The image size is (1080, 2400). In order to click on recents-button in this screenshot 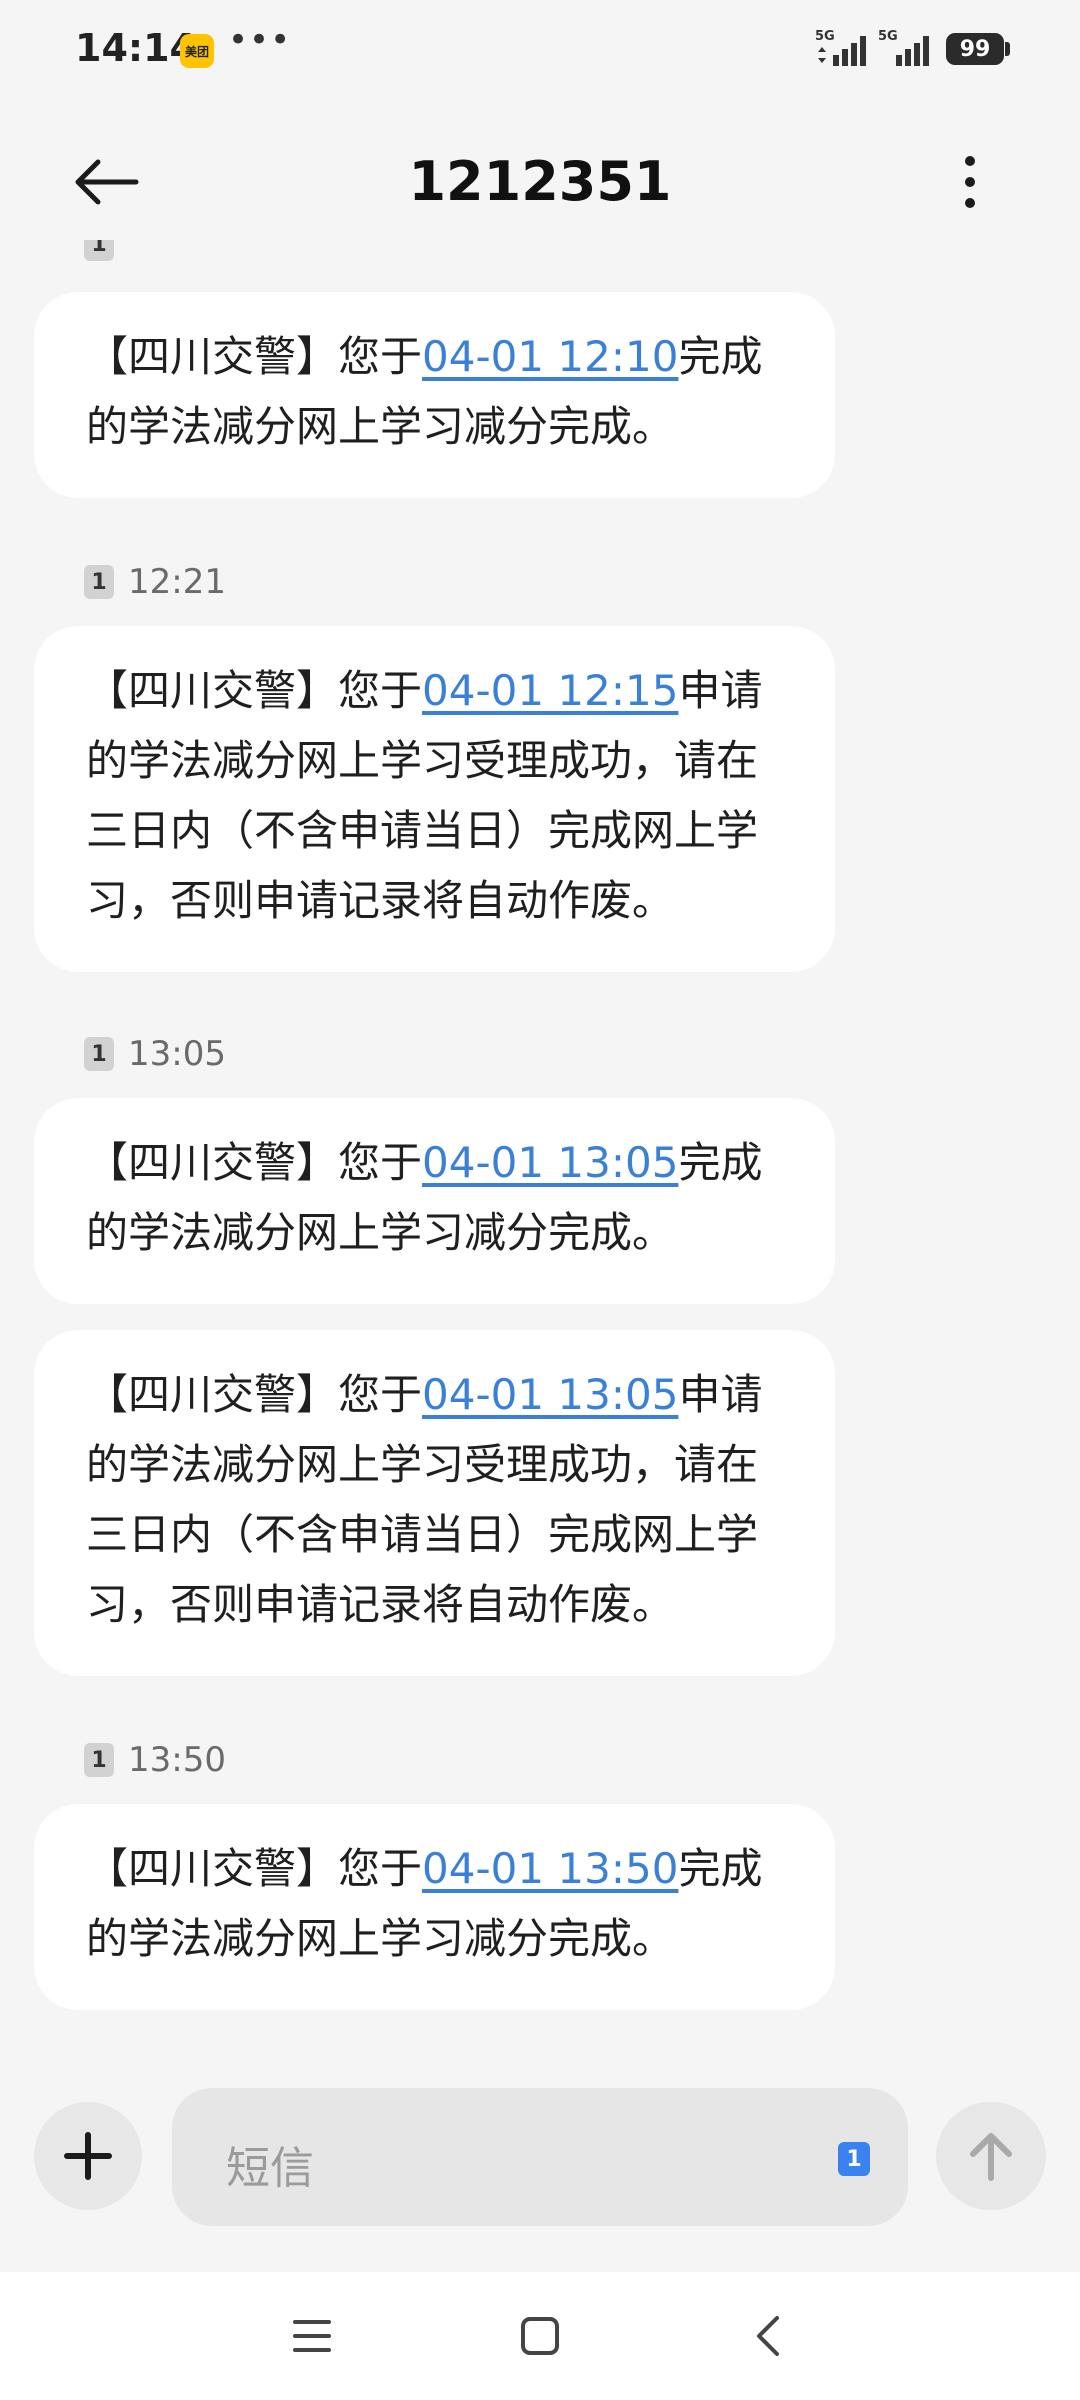, I will do `click(312, 2336)`.